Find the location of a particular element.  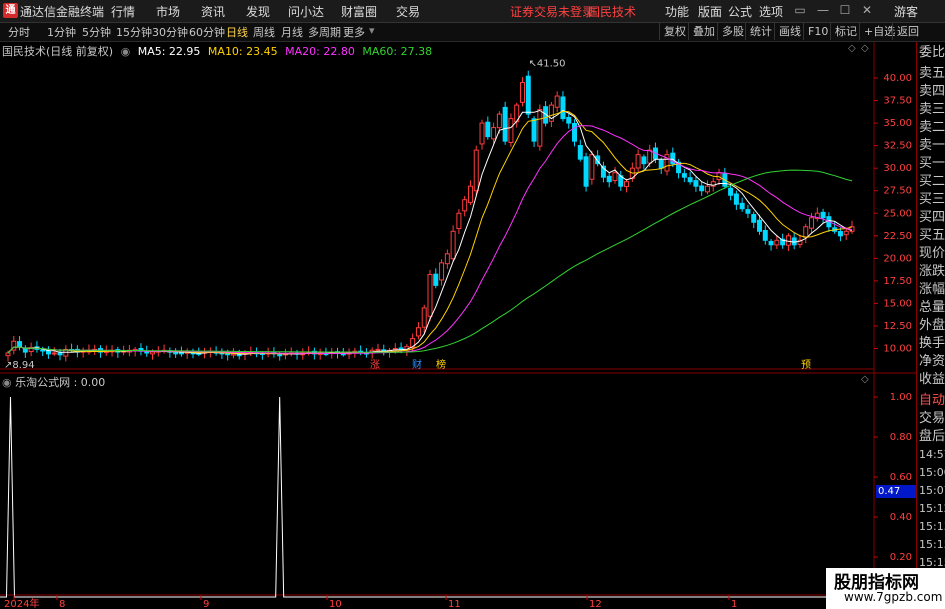

tab-intraday: 分时 is located at coordinates (19, 32).